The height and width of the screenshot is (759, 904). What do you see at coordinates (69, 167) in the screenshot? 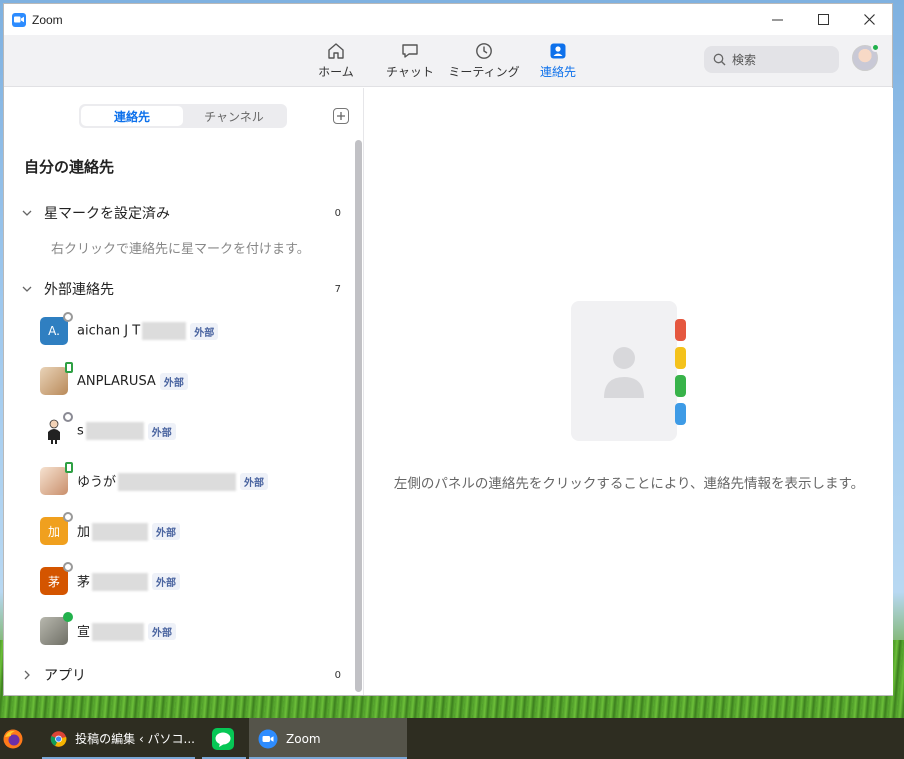
I see `my-contacts-heading: 自分の連絡先` at bounding box center [69, 167].